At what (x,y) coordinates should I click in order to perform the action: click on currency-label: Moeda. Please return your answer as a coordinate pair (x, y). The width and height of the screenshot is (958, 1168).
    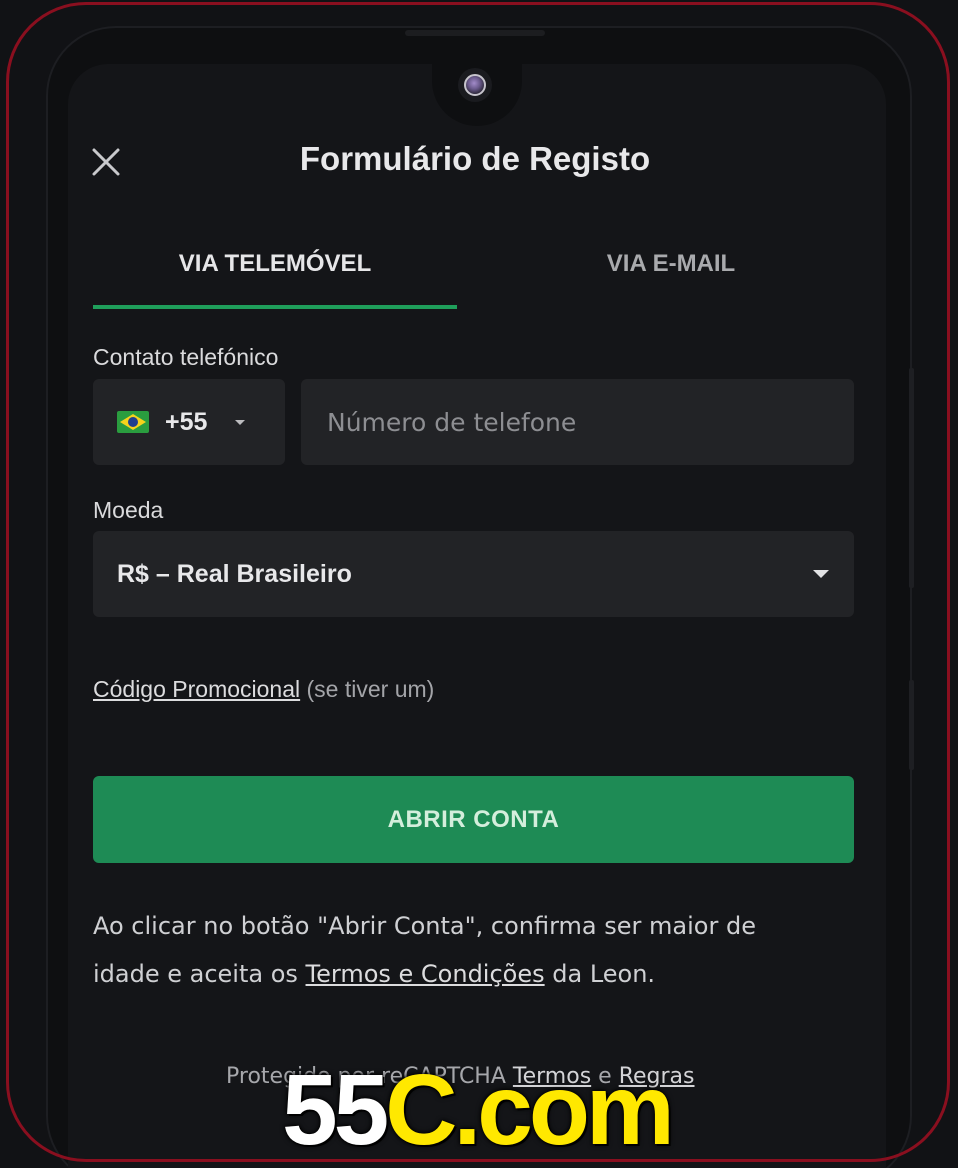
    Looking at the image, I should click on (128, 510).